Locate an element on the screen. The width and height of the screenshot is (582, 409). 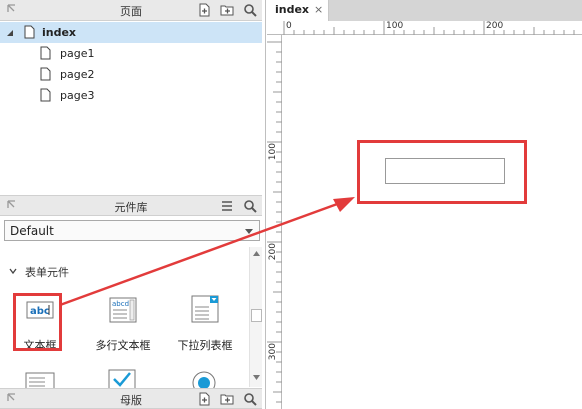
scroll-thumb is located at coordinates (256, 315).